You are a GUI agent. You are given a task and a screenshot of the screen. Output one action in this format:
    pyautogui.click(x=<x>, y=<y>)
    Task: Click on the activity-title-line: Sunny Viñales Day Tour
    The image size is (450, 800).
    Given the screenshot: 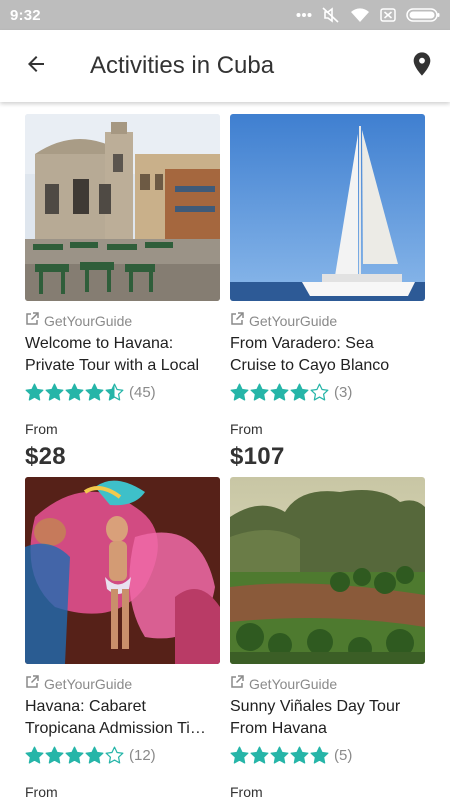 What is the action you would take?
    pyautogui.click(x=315, y=706)
    